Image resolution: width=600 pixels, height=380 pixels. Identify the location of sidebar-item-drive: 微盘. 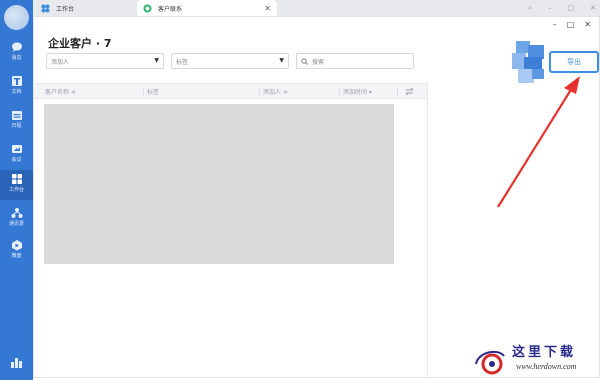
(16, 251).